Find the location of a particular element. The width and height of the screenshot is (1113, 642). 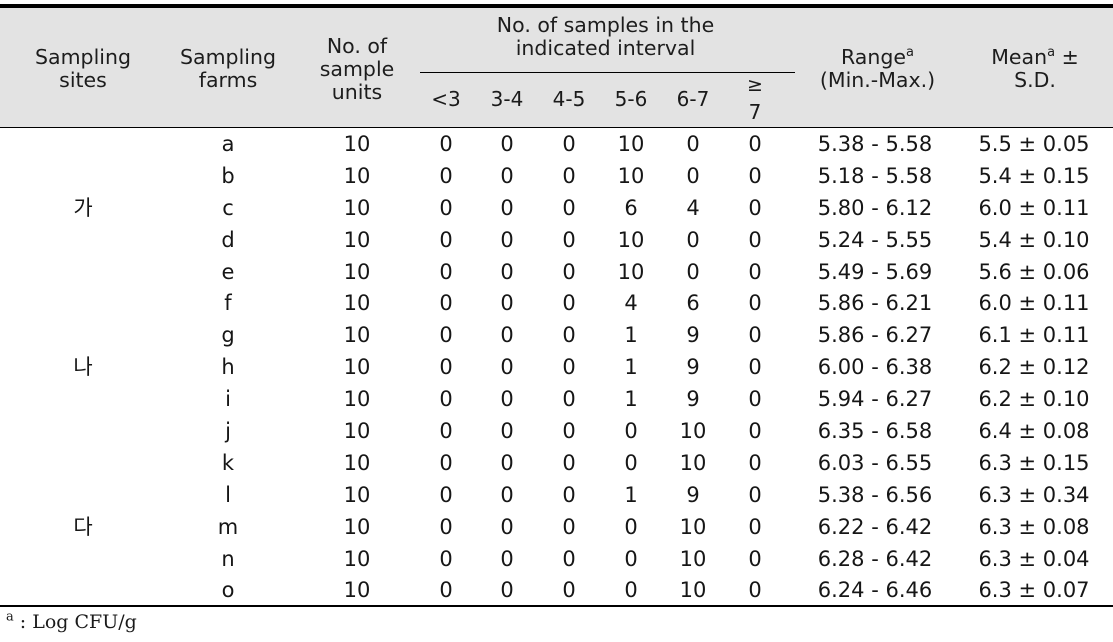

range-cell: 5.18 - 5.58 is located at coordinates (875, 175).